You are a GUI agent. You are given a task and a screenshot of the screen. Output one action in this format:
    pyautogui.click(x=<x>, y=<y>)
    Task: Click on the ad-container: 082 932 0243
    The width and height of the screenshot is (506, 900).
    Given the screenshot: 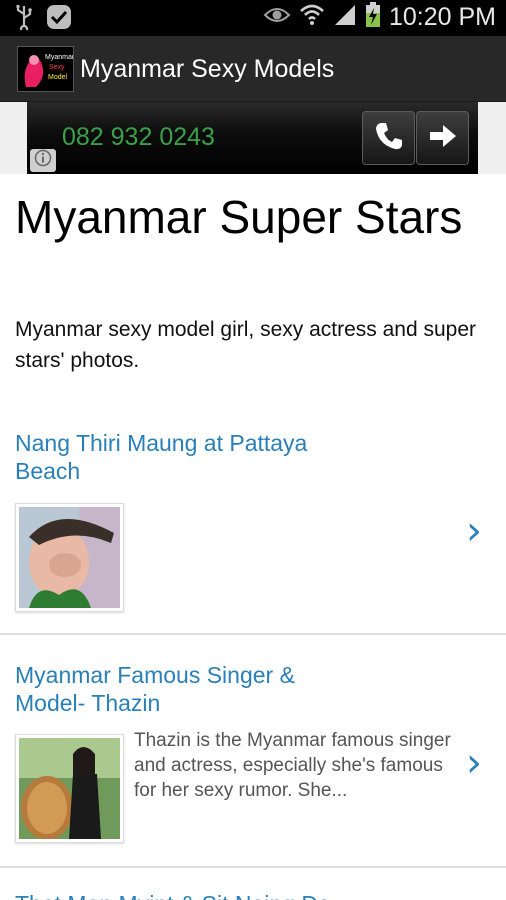 What is the action you would take?
    pyautogui.click(x=253, y=138)
    